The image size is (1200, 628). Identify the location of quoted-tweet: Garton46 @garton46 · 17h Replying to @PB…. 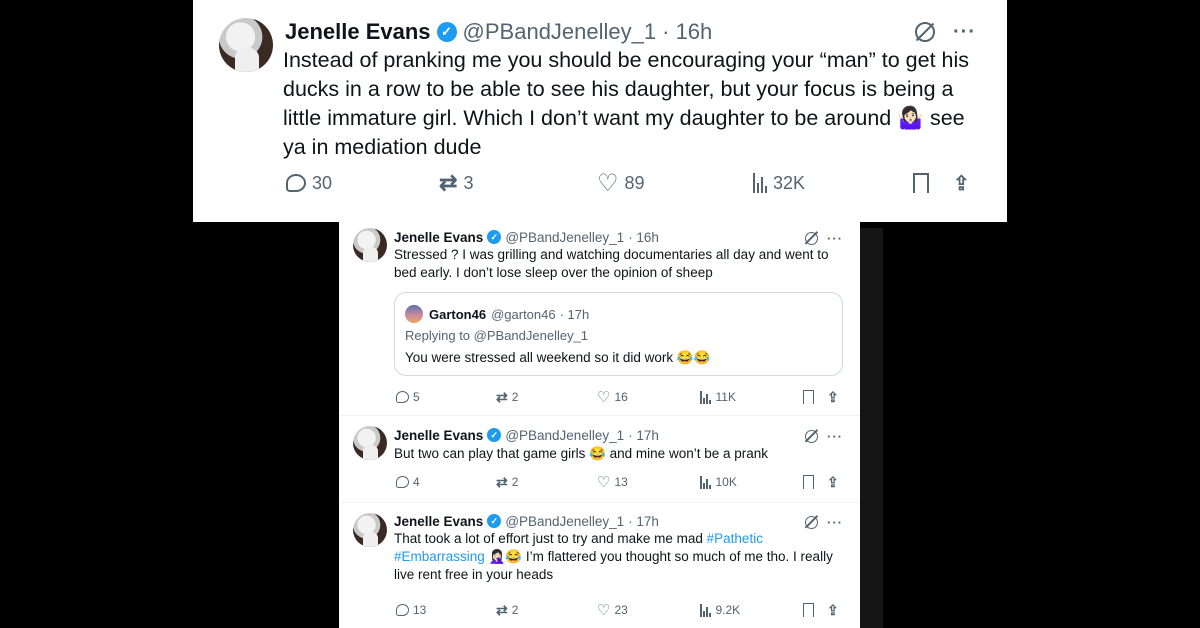
(618, 334).